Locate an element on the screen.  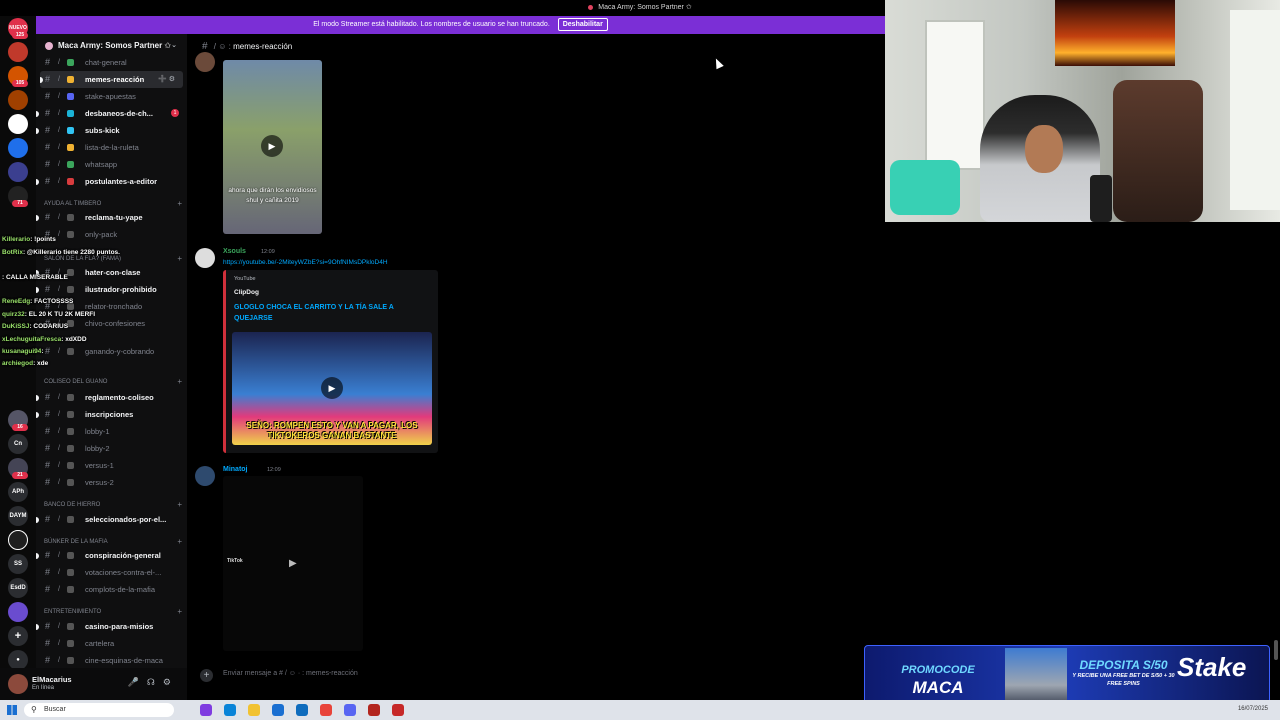
channel-label: reglamento-coliseo is located at coordinates (119, 397).